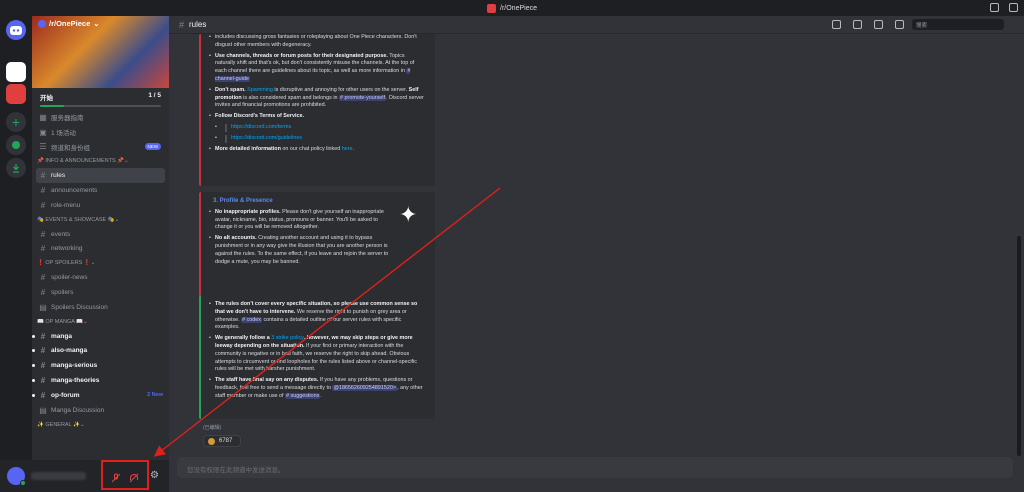 Image resolution: width=1024 pixels, height=492 pixels. Describe the element at coordinates (58, 476) in the screenshot. I see `username-blurred` at that location.